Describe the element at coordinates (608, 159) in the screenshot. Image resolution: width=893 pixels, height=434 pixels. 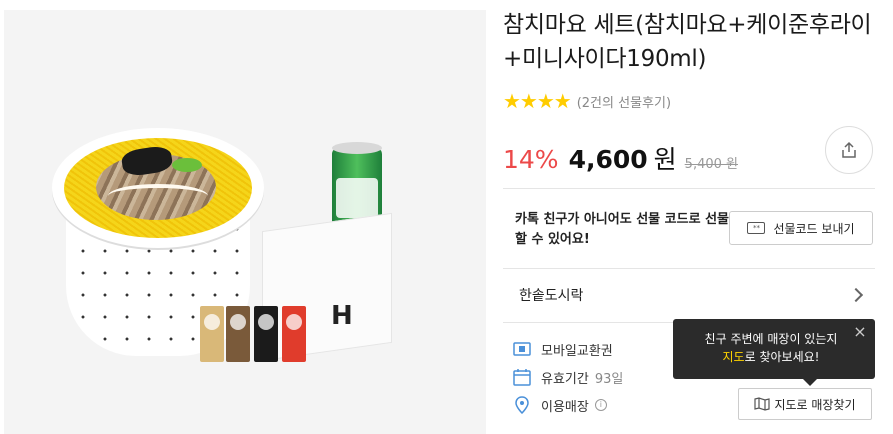
I see `sale-price: 4,600` at that location.